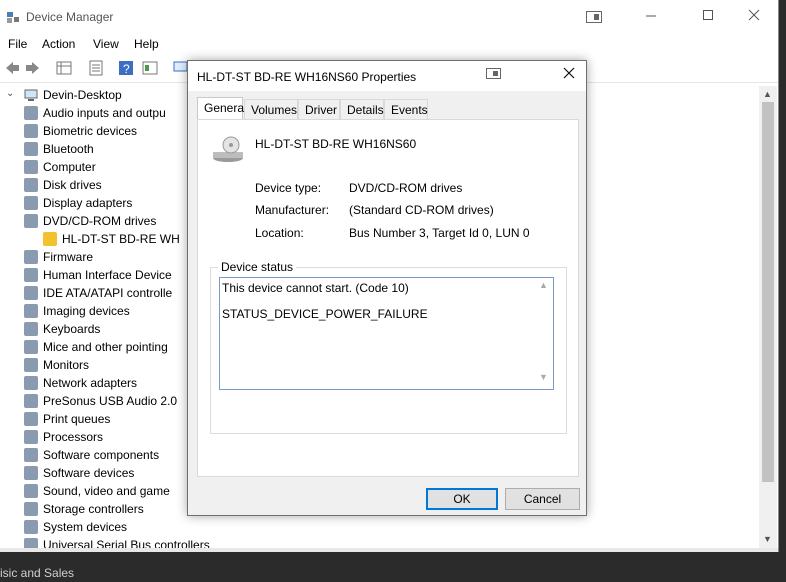 The height and width of the screenshot is (582, 786). What do you see at coordinates (126, 543) in the screenshot?
I see `tree-item-label: Universal Serial Bus controllers` at bounding box center [126, 543].